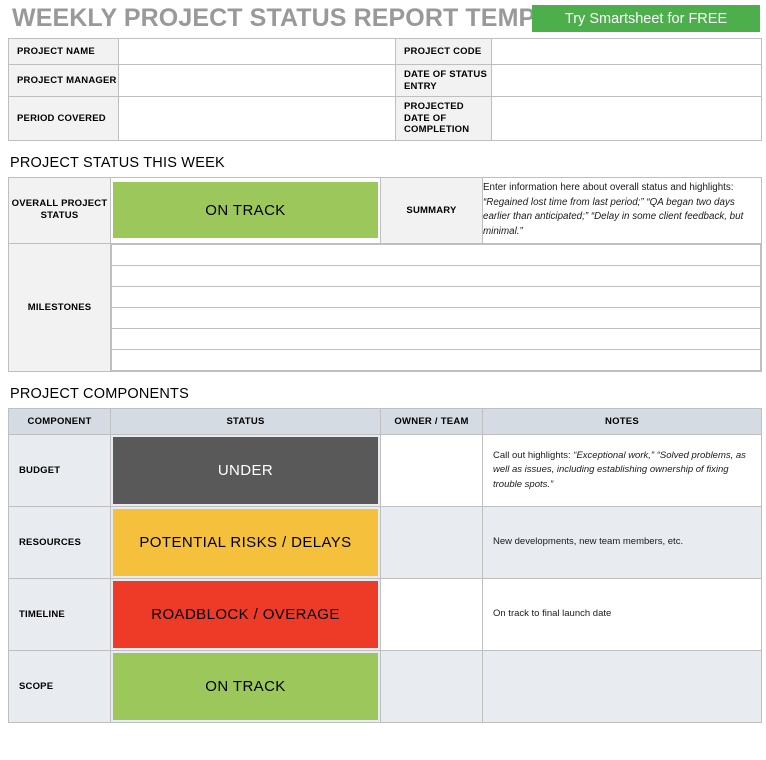 The image size is (766, 760). I want to click on component-name-cell: BUDGET, so click(59, 470).